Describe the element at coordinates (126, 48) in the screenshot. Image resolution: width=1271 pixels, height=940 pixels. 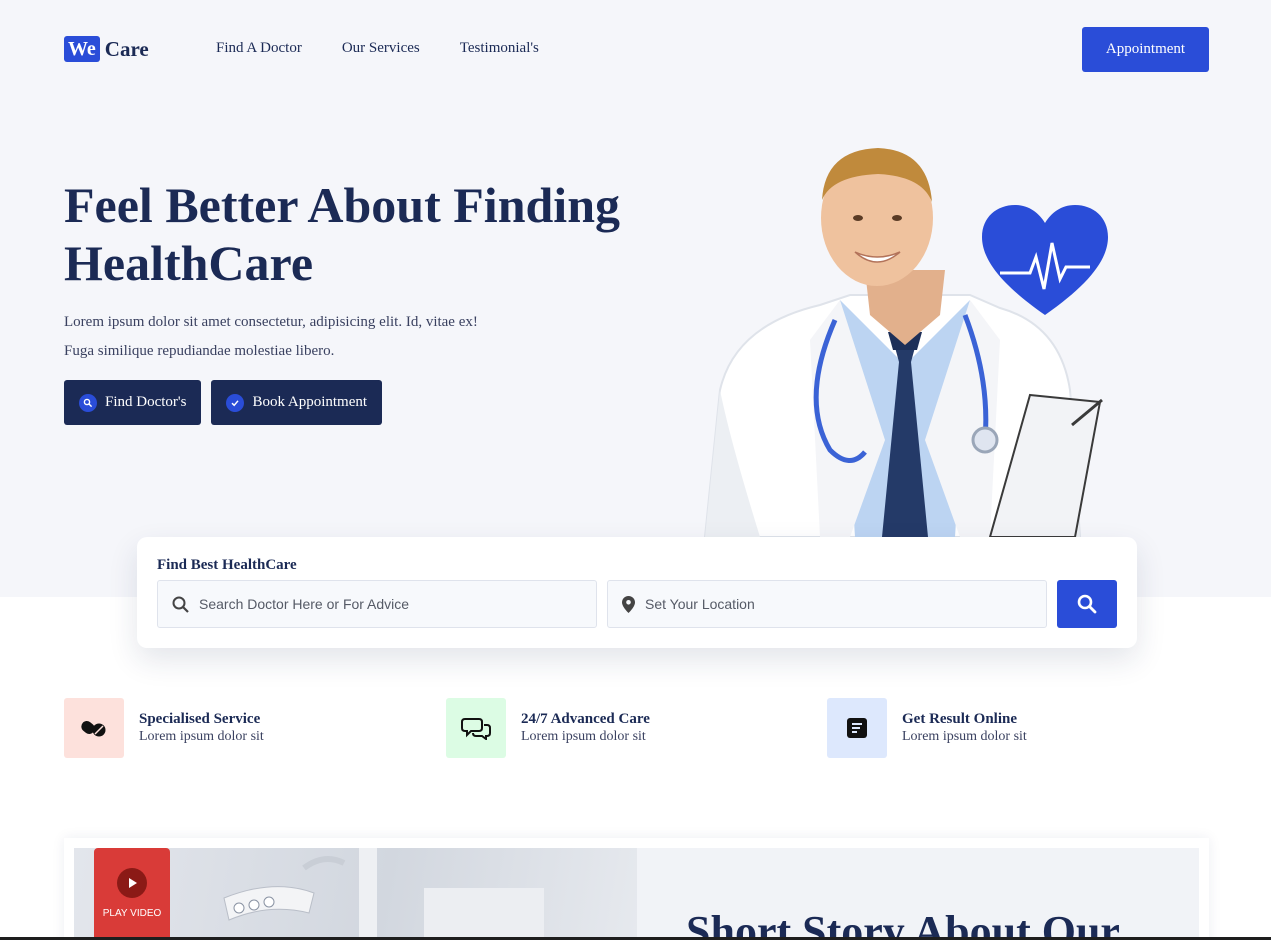
I see `logo-care: Care` at that location.